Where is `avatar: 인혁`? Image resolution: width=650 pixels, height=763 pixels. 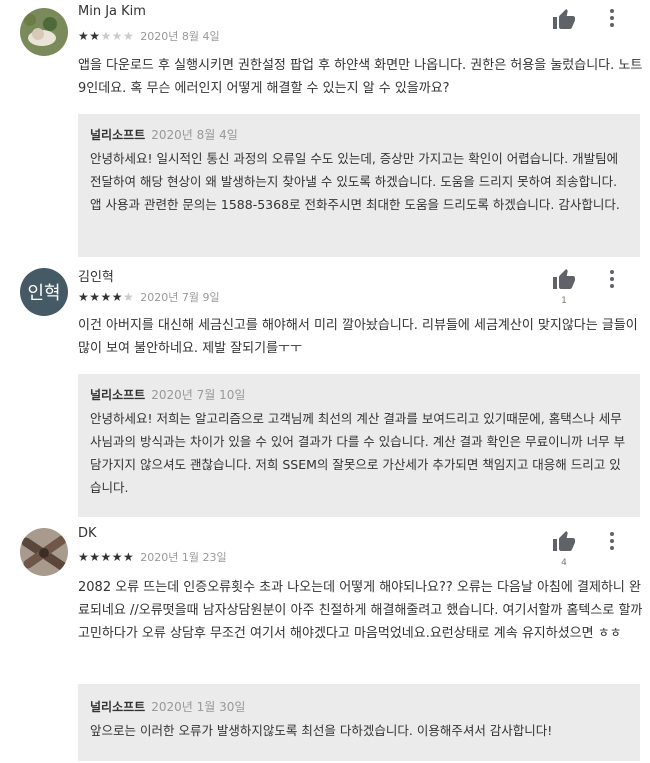 avatar: 인혁 is located at coordinates (44, 292).